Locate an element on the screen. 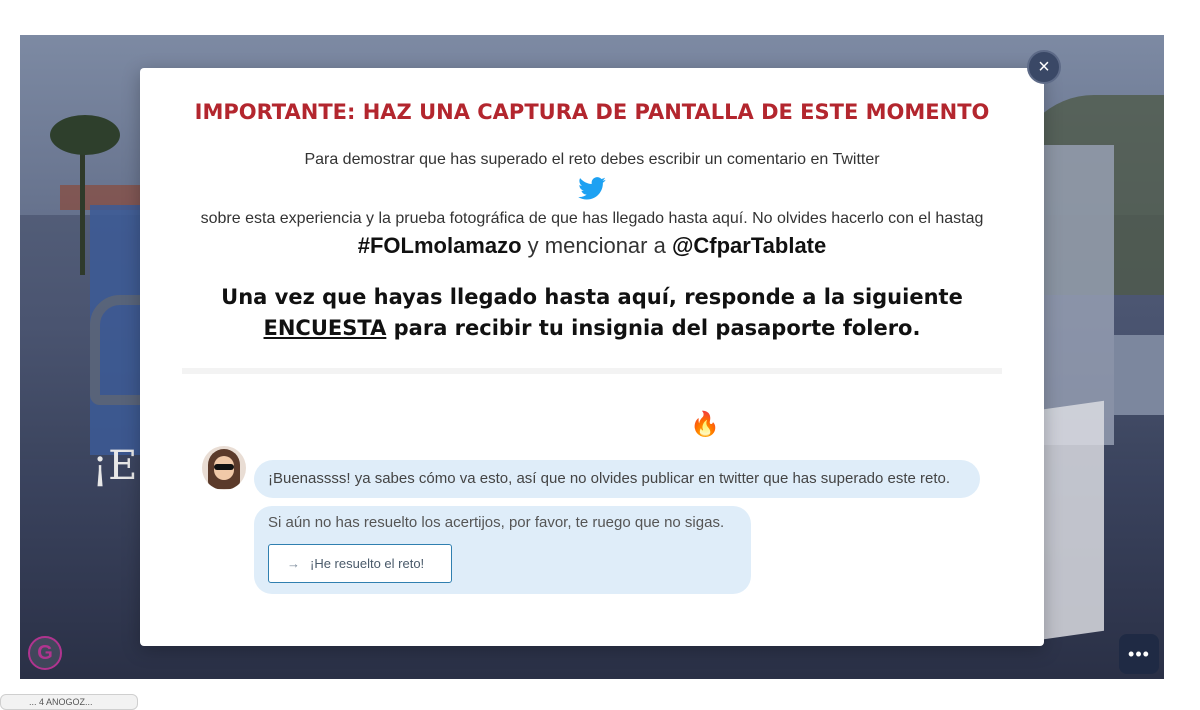 The width and height of the screenshot is (1200, 710). resolved-challenge-button: → ¡He resuelto el reto! is located at coordinates (360, 563).